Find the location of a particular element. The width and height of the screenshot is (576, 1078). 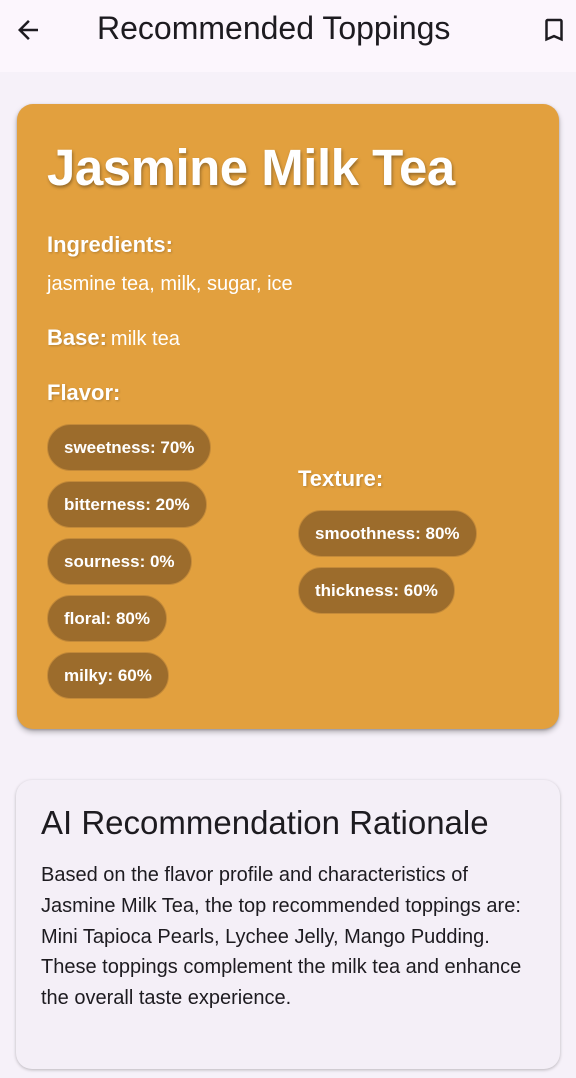

ingredients-label: Ingredients: is located at coordinates (110, 244).